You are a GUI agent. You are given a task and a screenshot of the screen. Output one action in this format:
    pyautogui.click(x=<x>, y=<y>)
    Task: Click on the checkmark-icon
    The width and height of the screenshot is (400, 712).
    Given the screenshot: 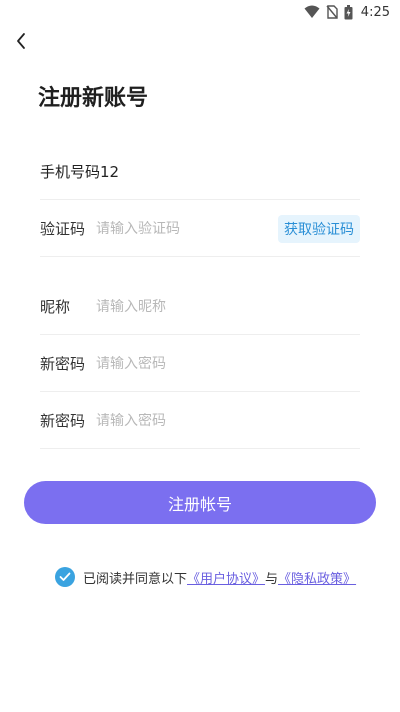 What is the action you would take?
    pyautogui.click(x=65, y=576)
    